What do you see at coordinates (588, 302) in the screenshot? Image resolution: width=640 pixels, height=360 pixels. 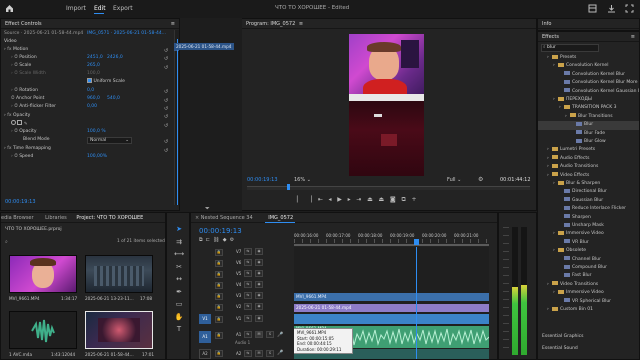 I see `effects-item: VR Spherical Blur` at bounding box center [588, 302].